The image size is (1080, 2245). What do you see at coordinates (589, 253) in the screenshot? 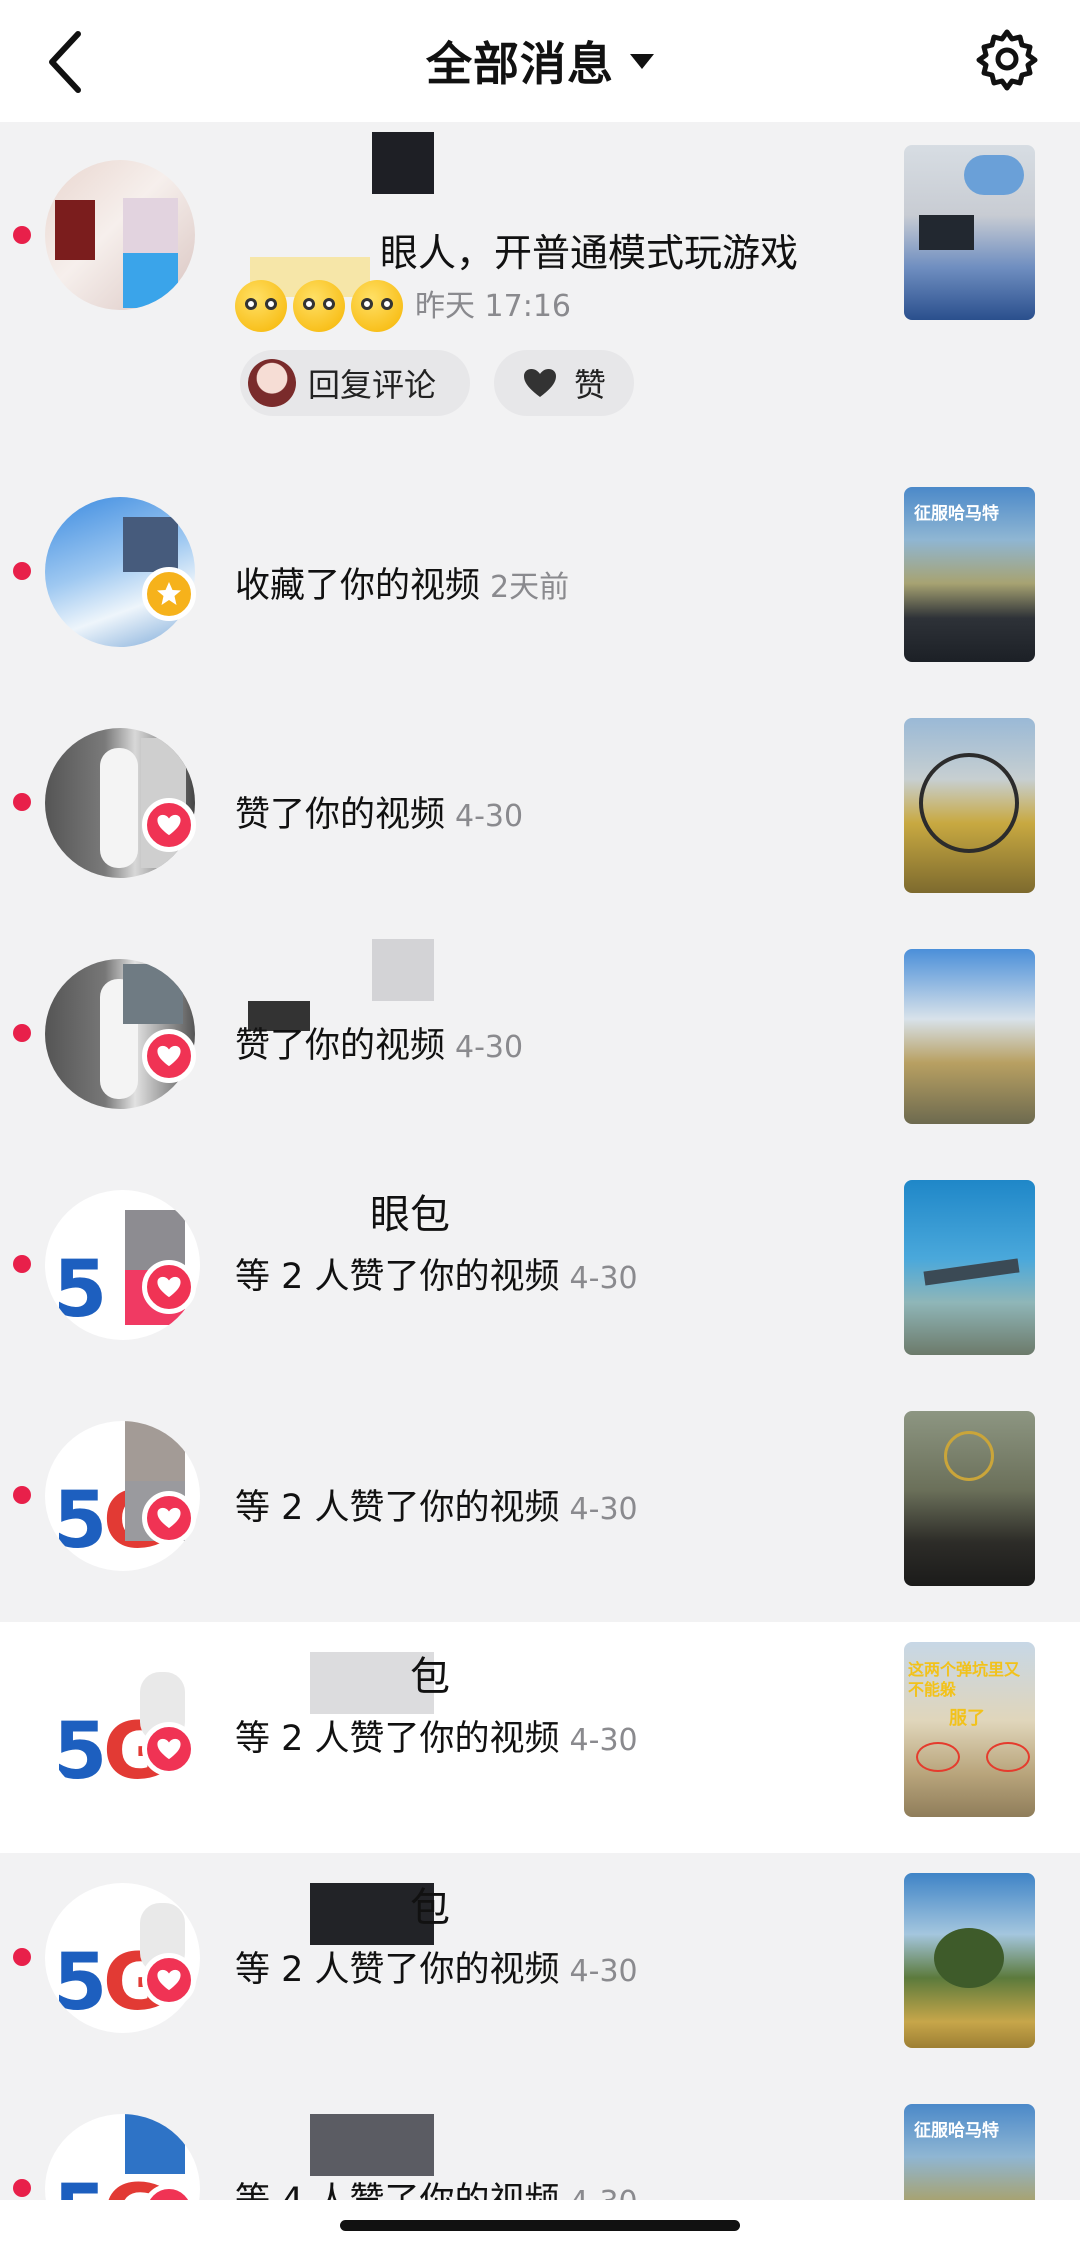
I see `message-text: 眼人，开普通模式玩游戏` at bounding box center [589, 253].